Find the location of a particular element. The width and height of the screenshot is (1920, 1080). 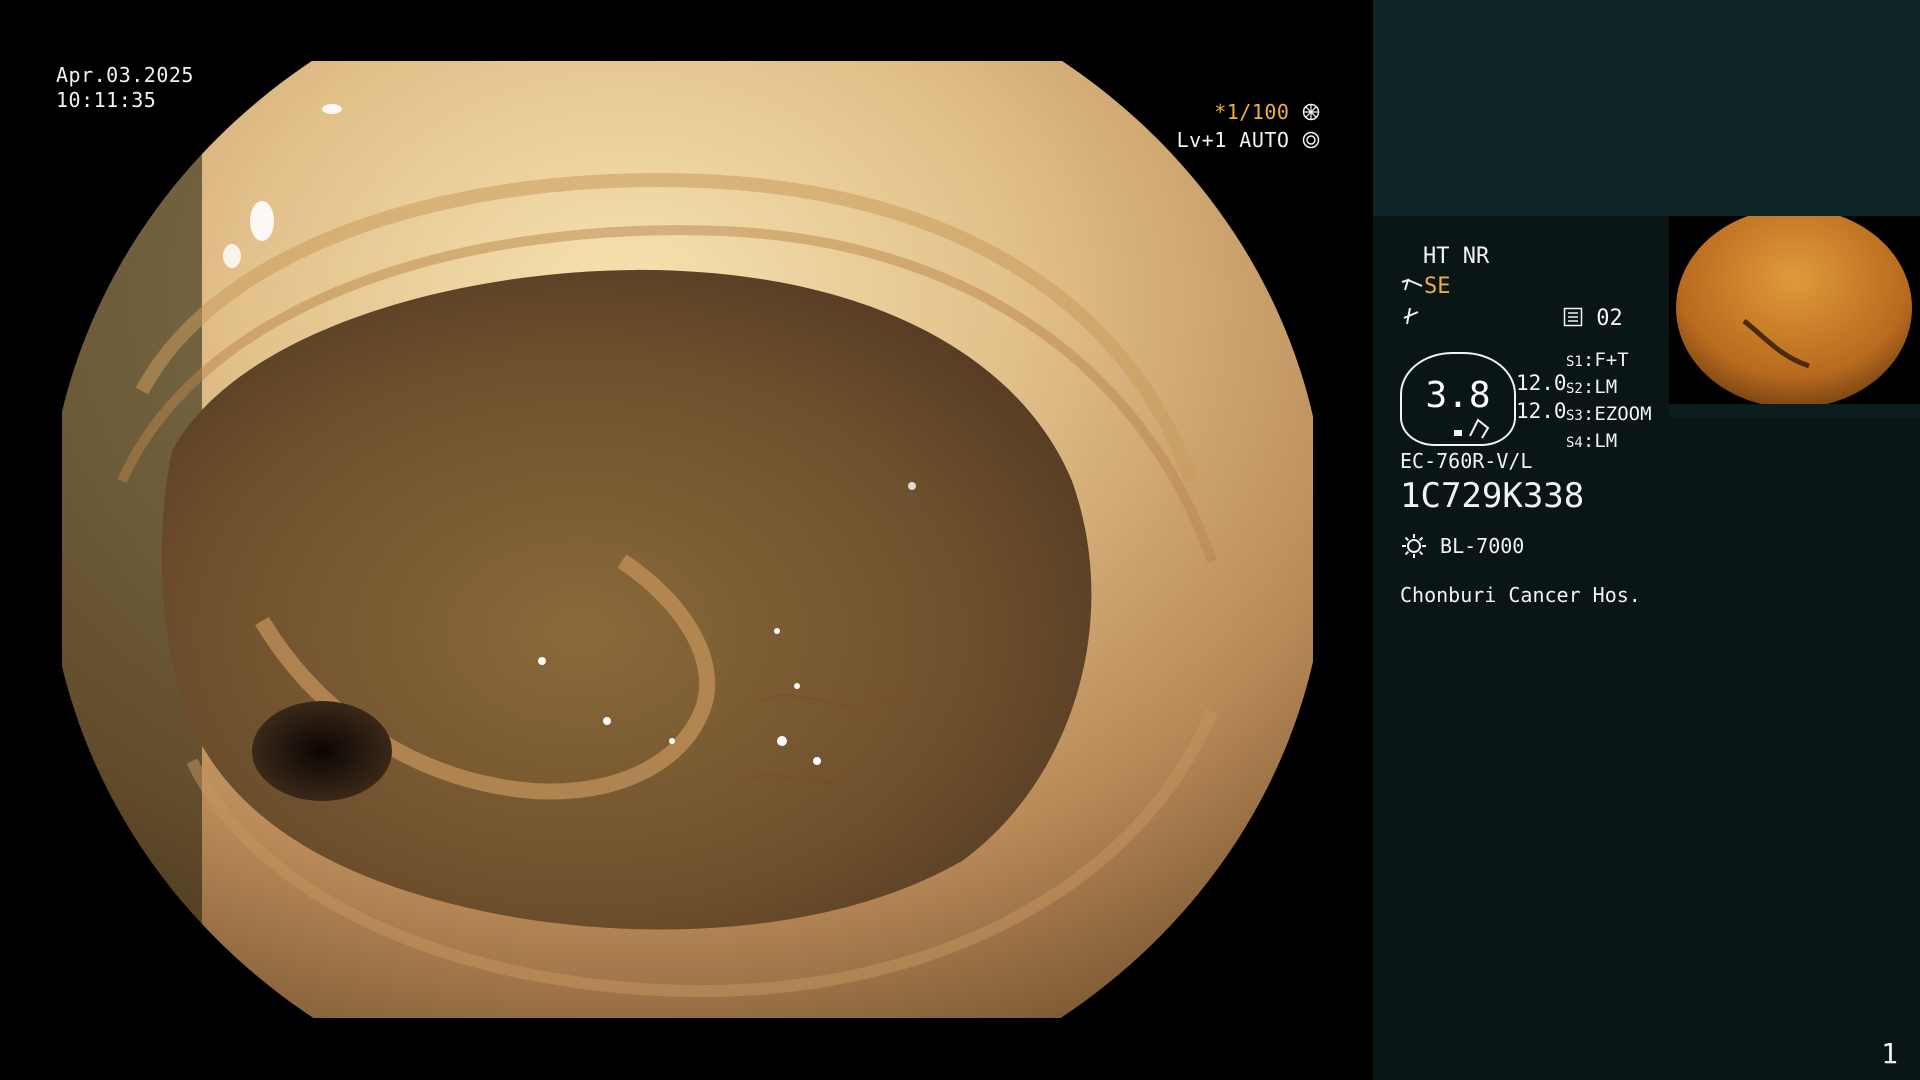

reading-2: 12.0 is located at coordinates (1541, 411).